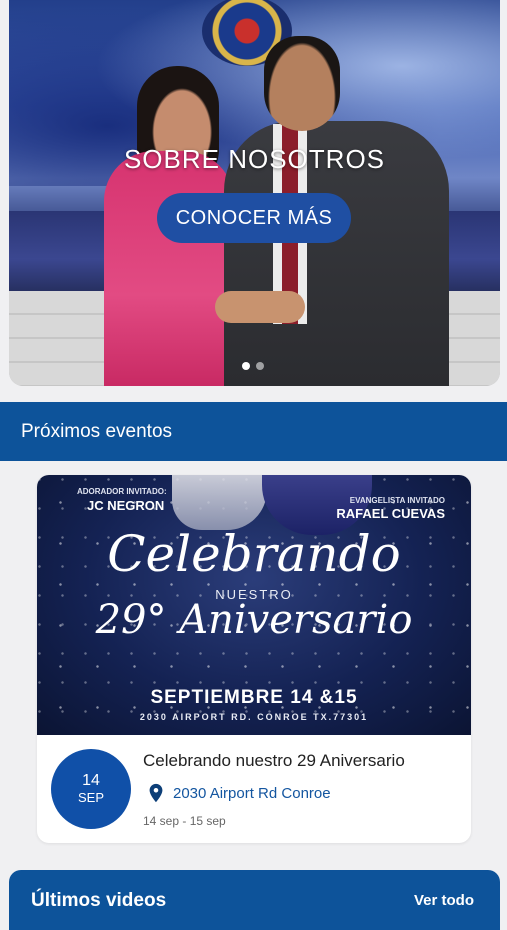 The image size is (507, 930). What do you see at coordinates (184, 821) in the screenshot?
I see `event-date-range: 14 sep - 15 sep` at bounding box center [184, 821].